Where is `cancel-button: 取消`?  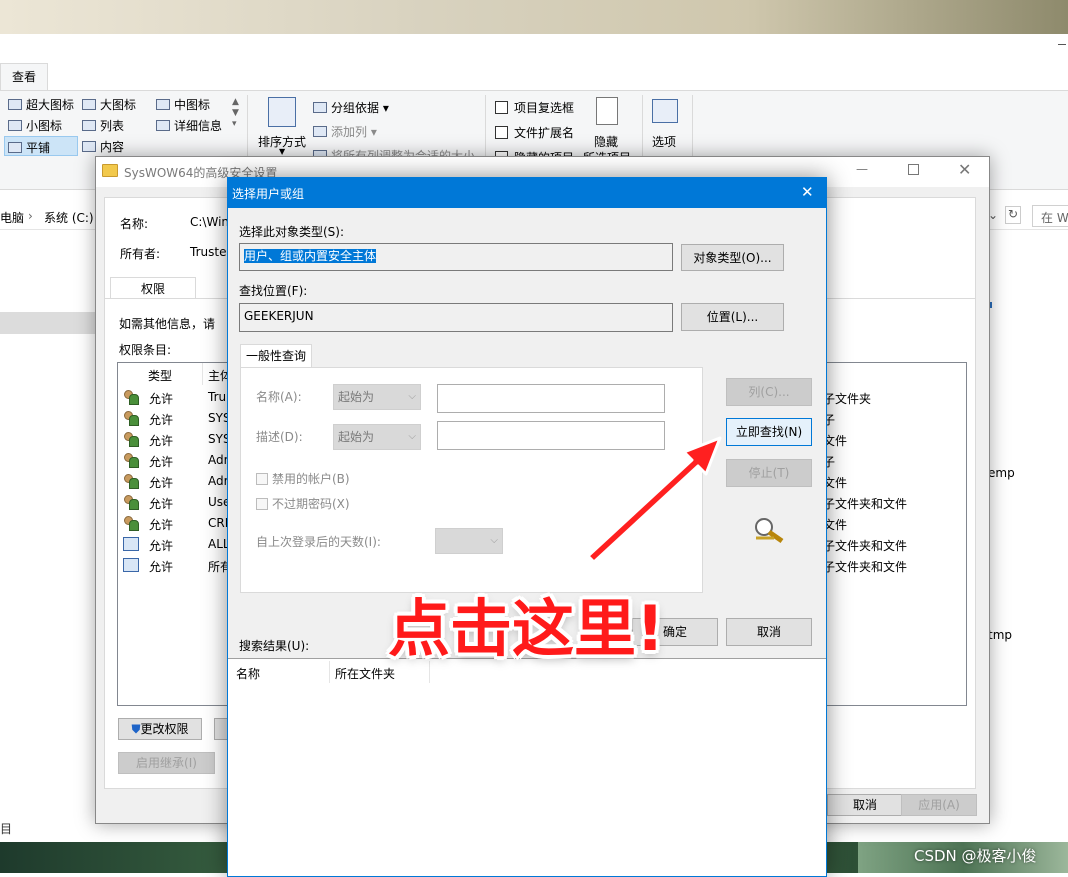
cancel-button: 取消 is located at coordinates (769, 632).